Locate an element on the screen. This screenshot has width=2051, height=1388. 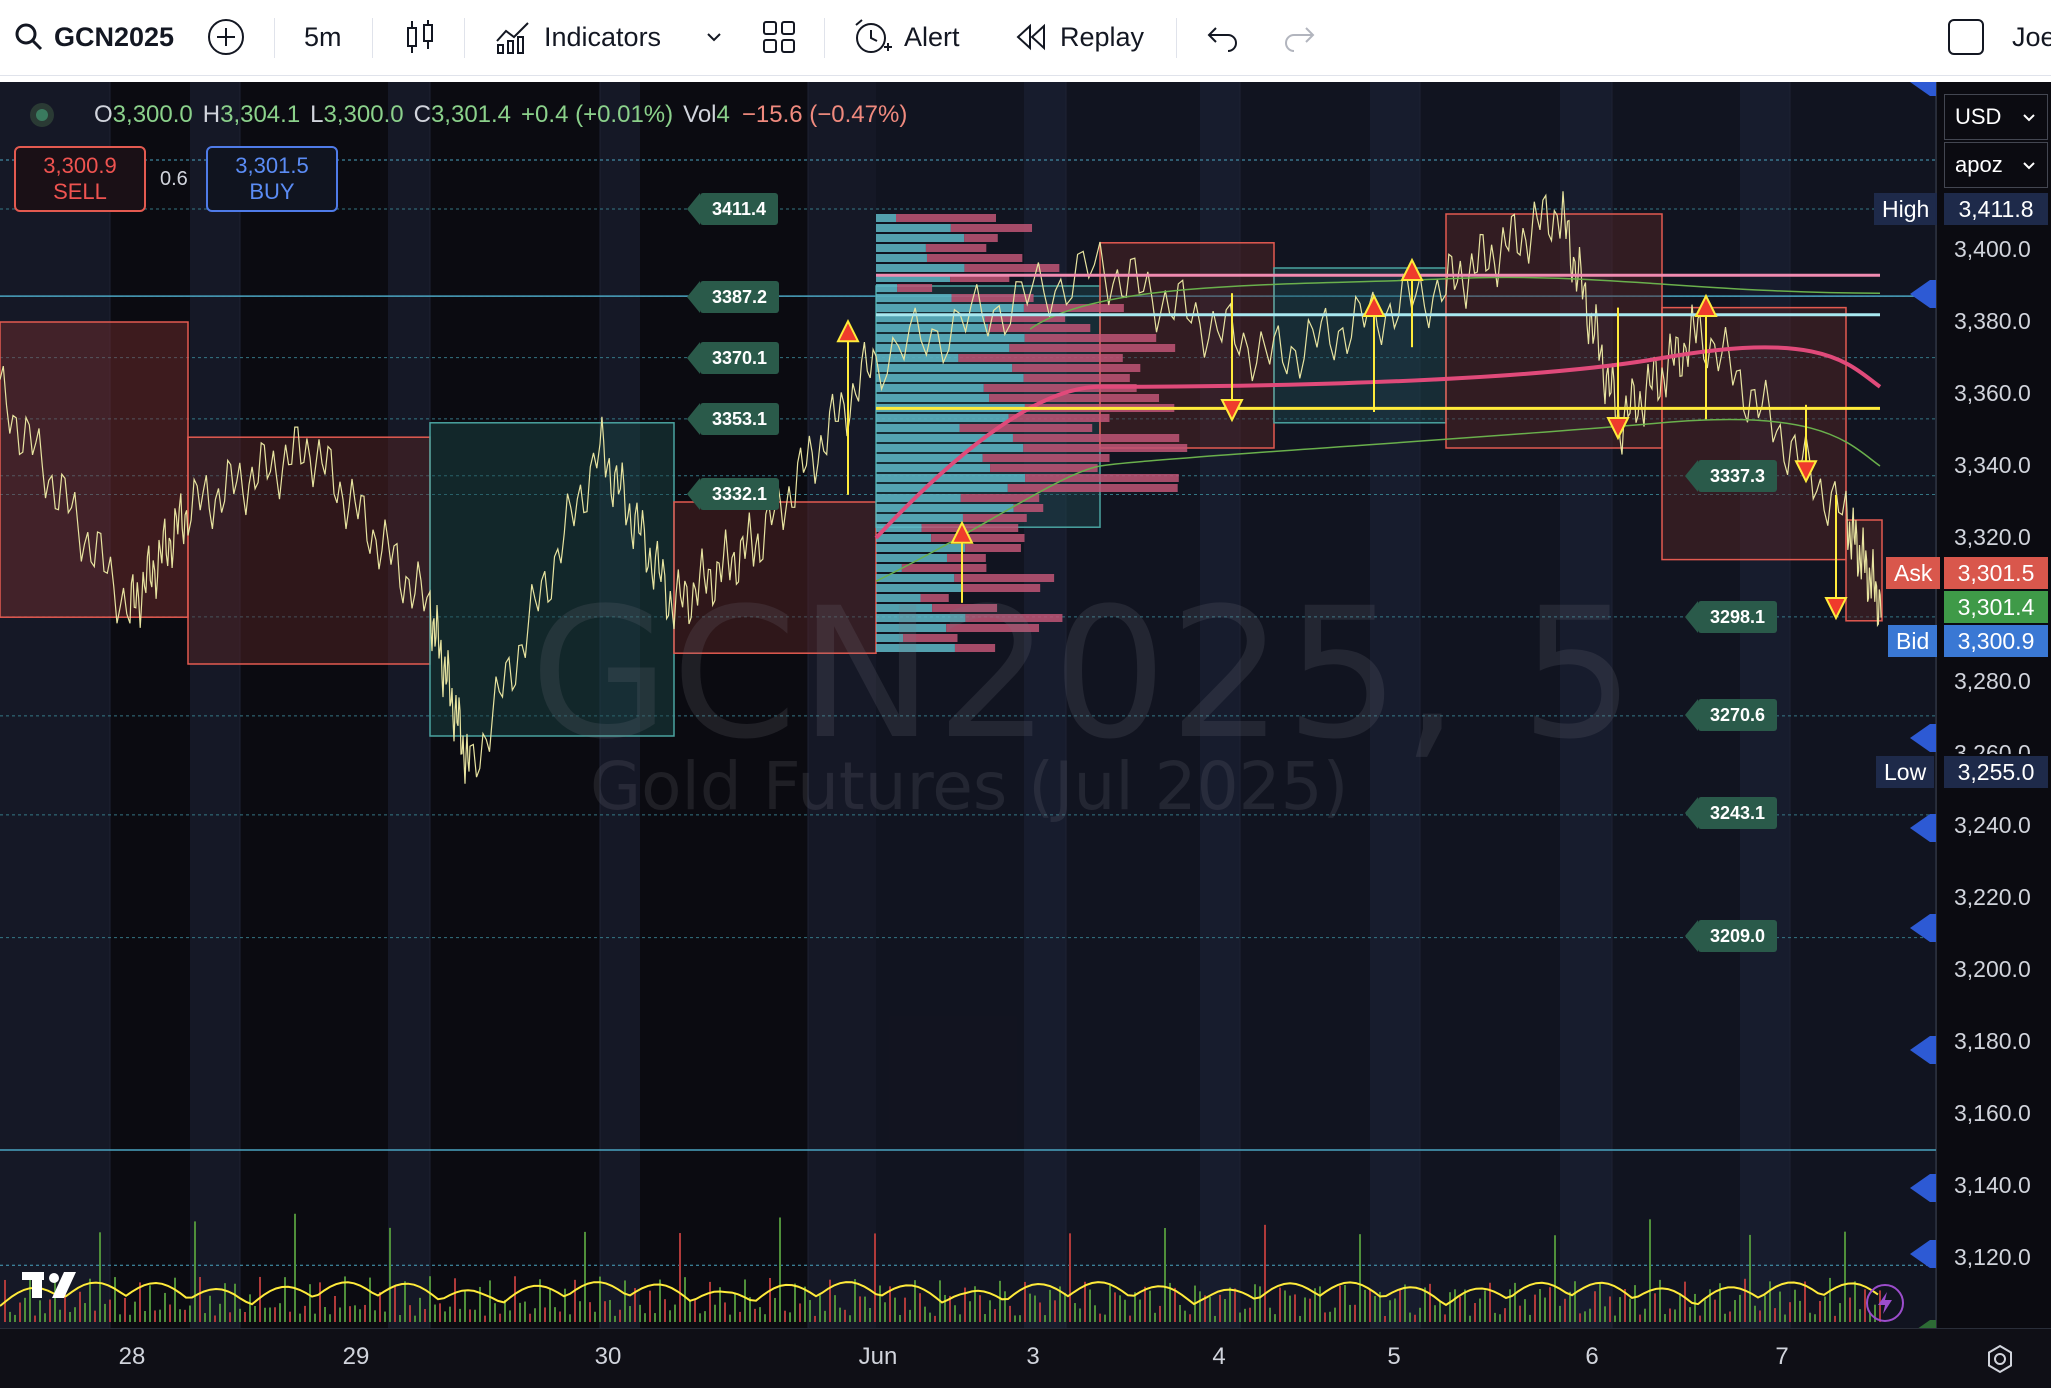
price-tick: 3,200.0 is located at coordinates (1992, 969).